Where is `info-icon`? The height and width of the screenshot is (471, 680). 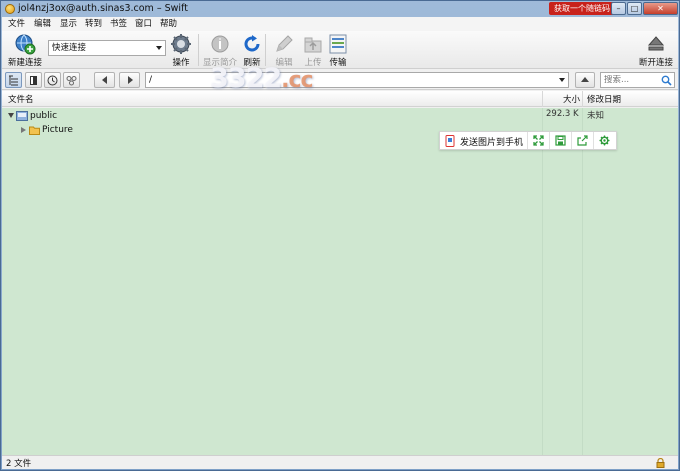 info-icon is located at coordinates (220, 44).